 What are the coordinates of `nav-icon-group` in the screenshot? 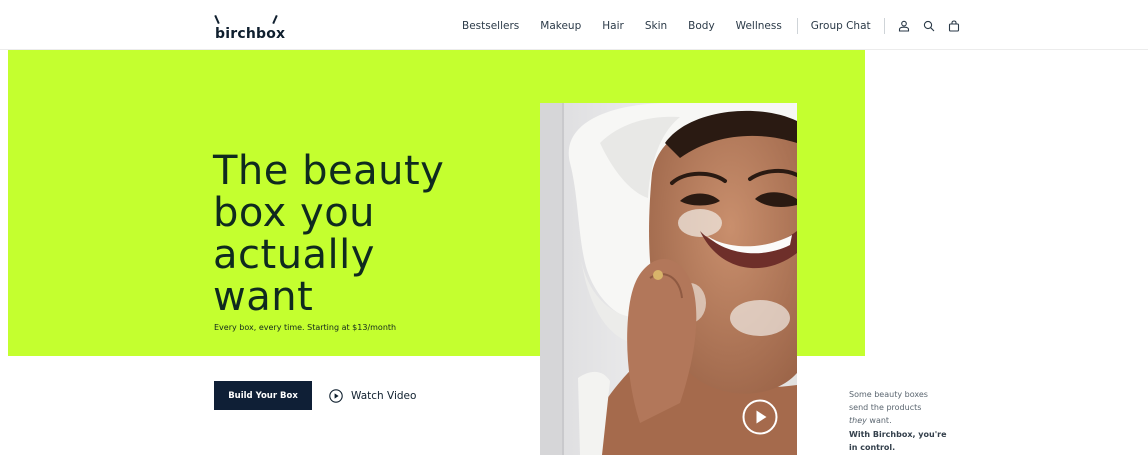 It's located at (924, 26).